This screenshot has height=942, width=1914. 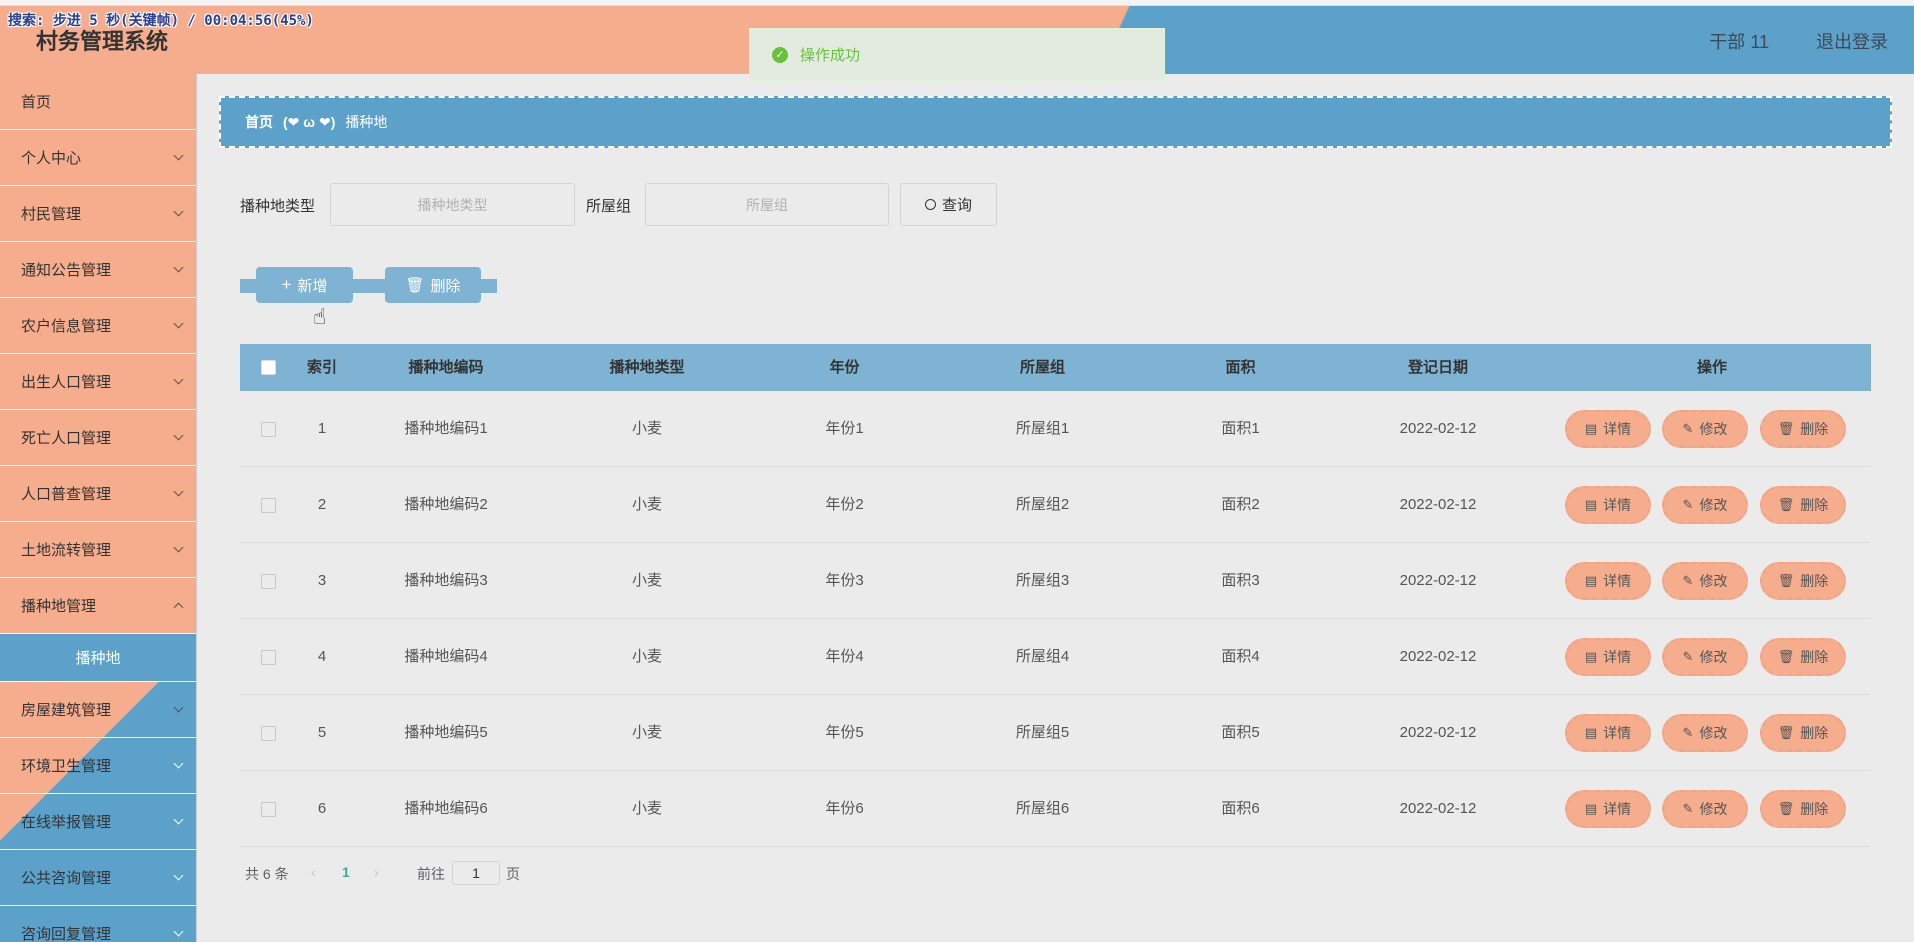 What do you see at coordinates (1852, 41) in the screenshot?
I see `logout-link: 退出登录` at bounding box center [1852, 41].